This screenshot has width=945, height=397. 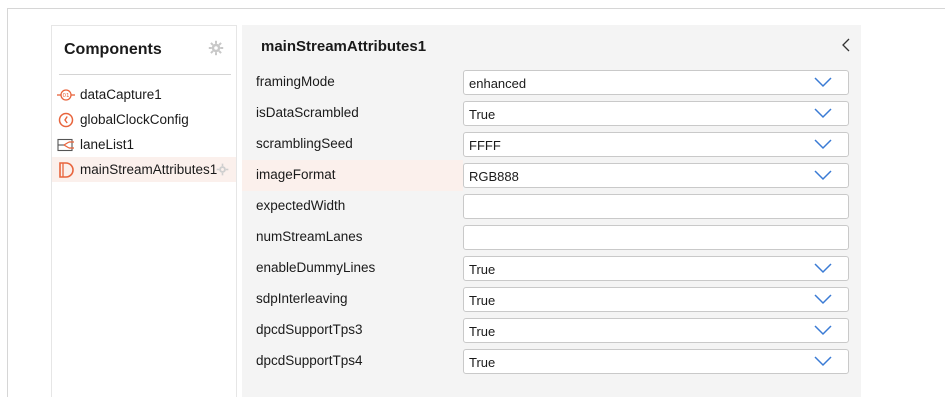 I want to click on attribute-label: dpcdSupportTps3, so click(x=309, y=329).